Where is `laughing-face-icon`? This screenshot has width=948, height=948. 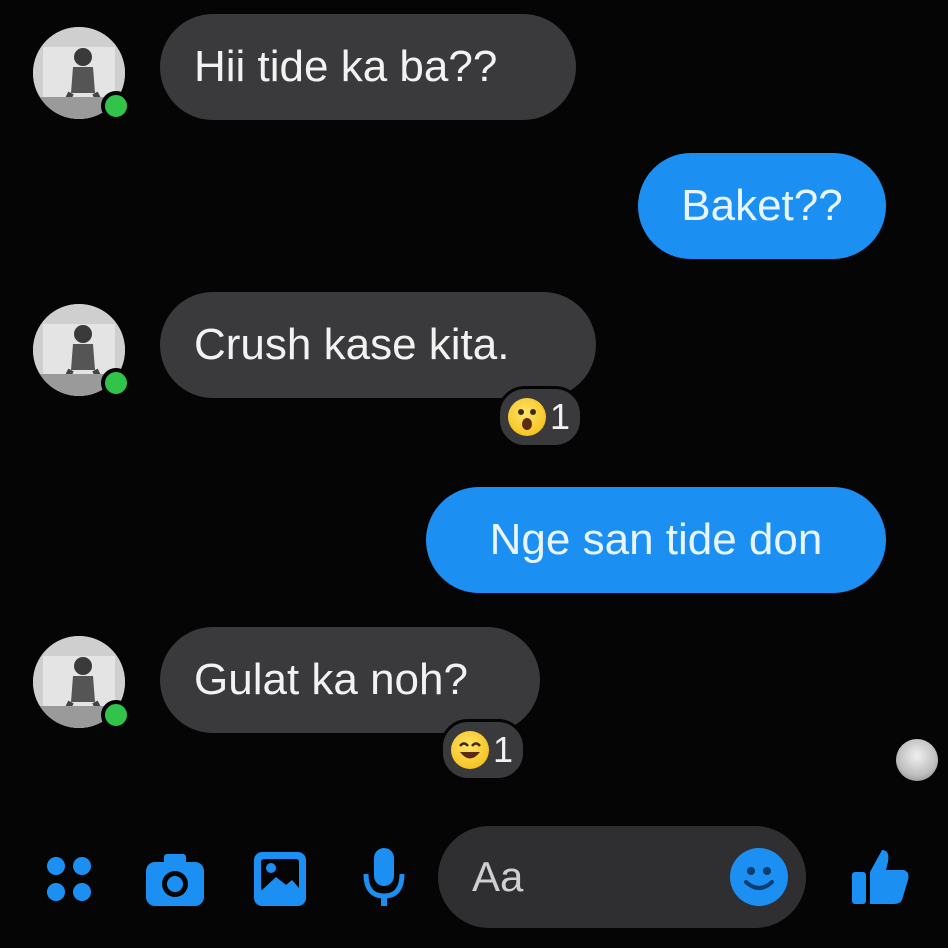
laughing-face-icon is located at coordinates (470, 750).